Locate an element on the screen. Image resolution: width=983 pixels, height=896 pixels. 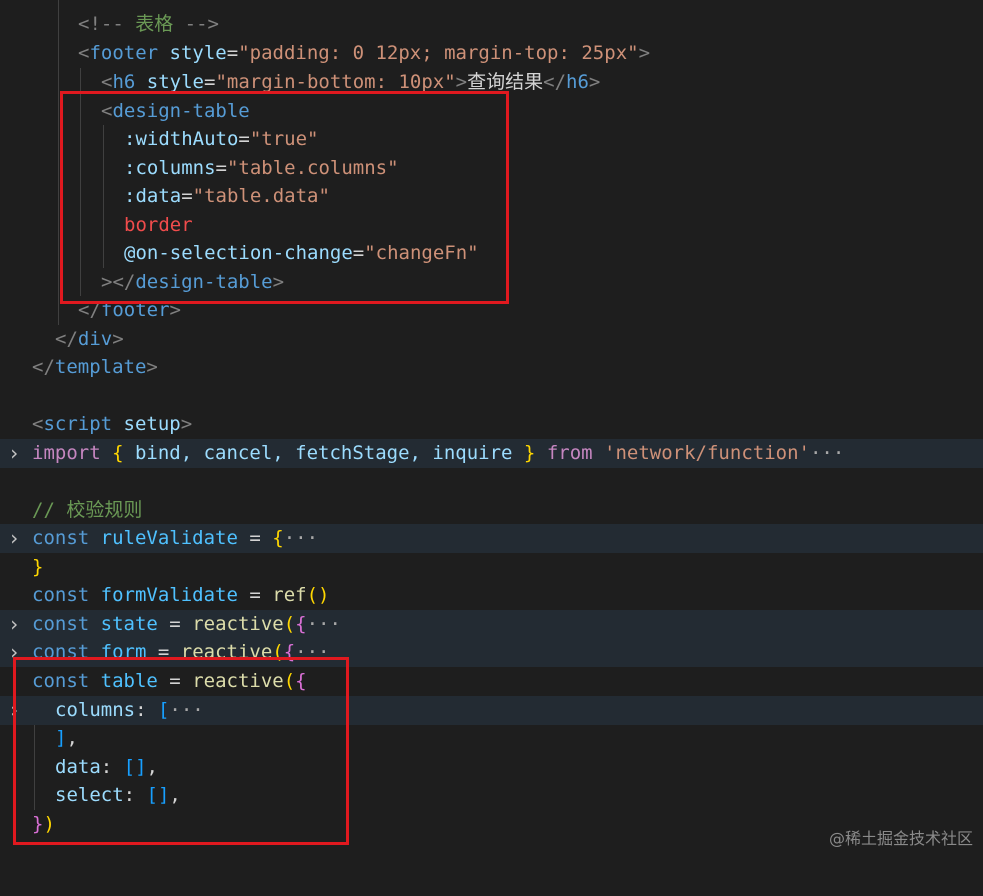
paren: () is located at coordinates (318, 595).